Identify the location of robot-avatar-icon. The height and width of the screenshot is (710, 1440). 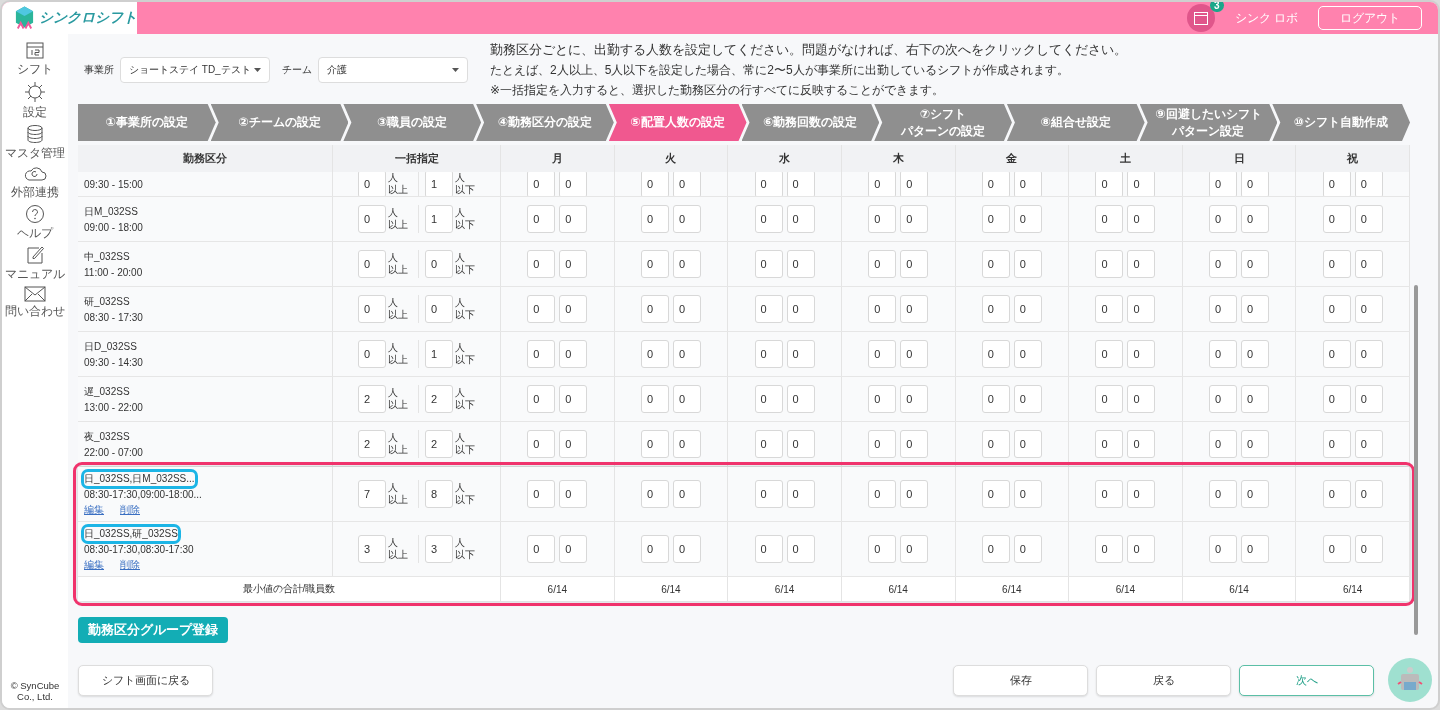
(1410, 680).